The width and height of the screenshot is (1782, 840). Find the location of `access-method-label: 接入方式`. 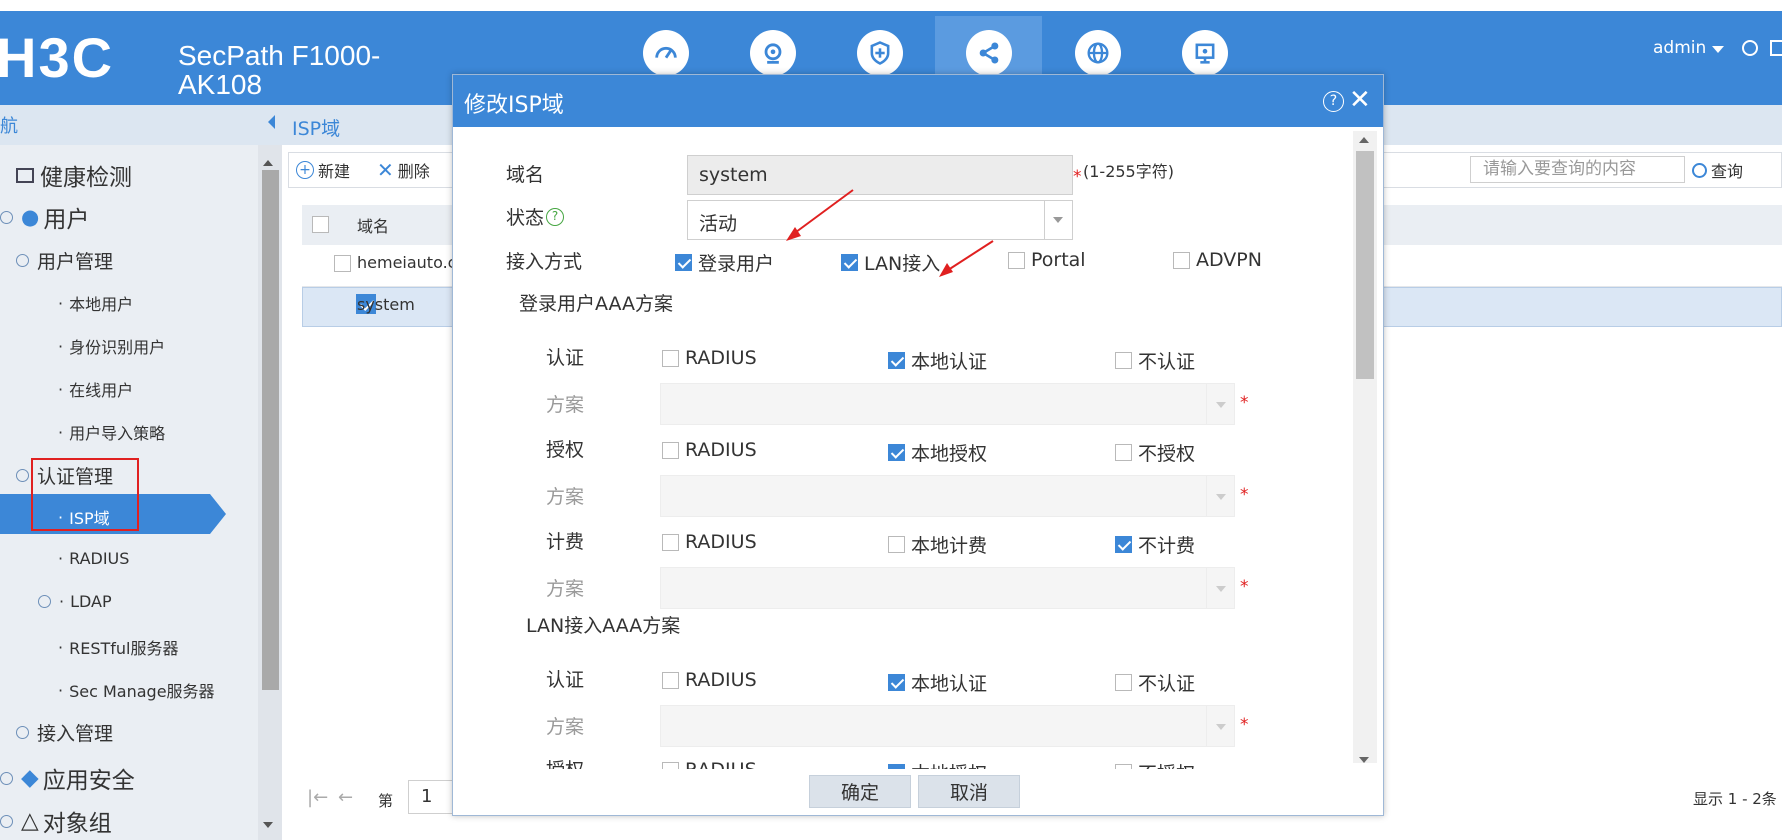

access-method-label: 接入方式 is located at coordinates (544, 262).